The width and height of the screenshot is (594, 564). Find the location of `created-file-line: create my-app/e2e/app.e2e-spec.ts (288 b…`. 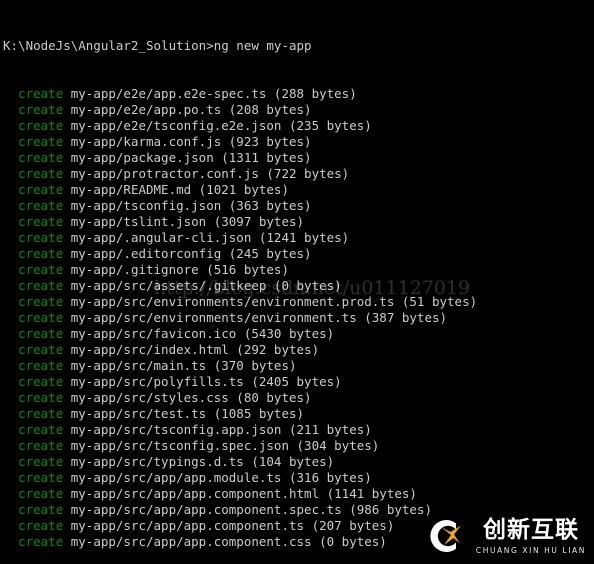

created-file-line: create my-app/e2e/app.e2e-spec.ts (288 b… is located at coordinates (298, 94).